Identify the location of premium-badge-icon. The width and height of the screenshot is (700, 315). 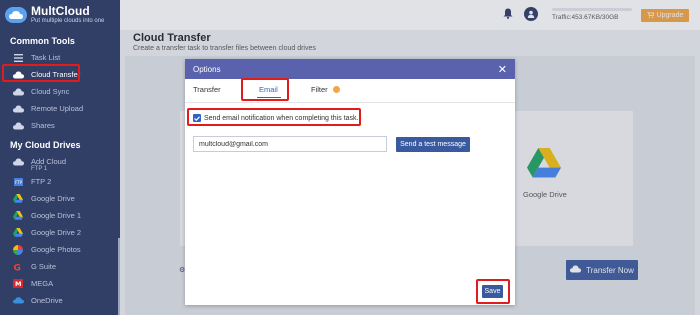
(336, 89).